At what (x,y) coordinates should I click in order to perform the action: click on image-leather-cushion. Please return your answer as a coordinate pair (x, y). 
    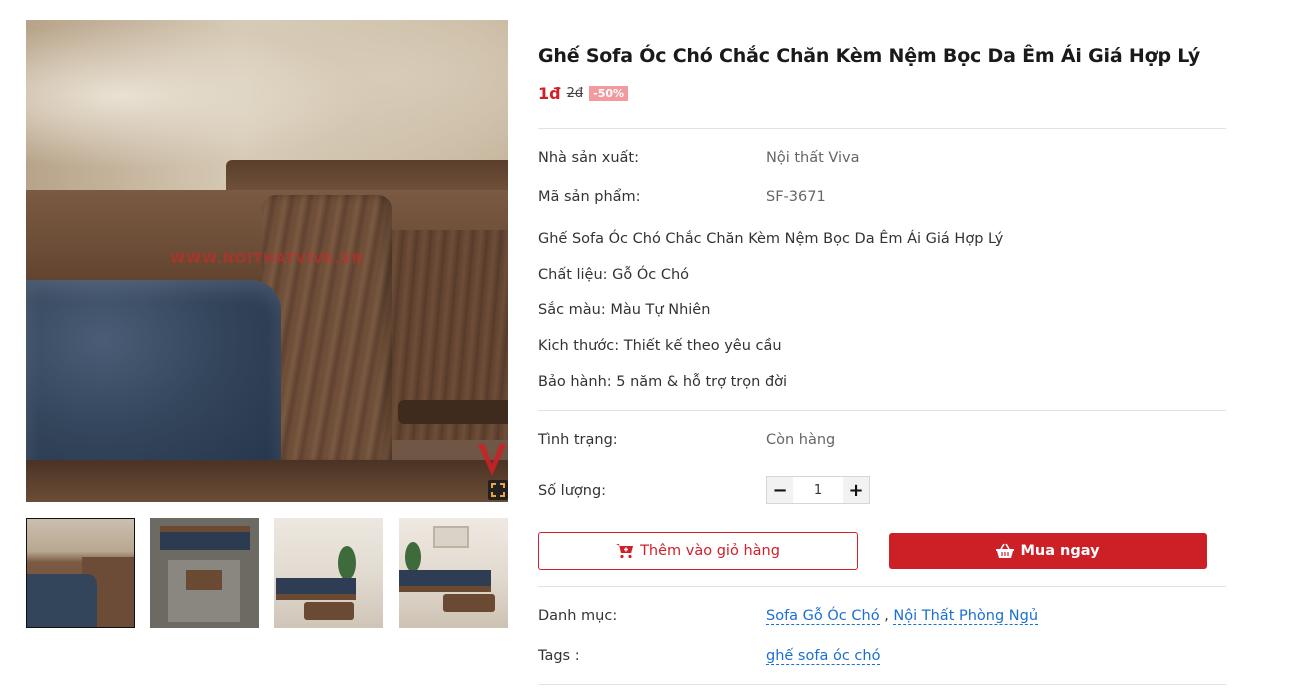
    Looking at the image, I should click on (153, 380).